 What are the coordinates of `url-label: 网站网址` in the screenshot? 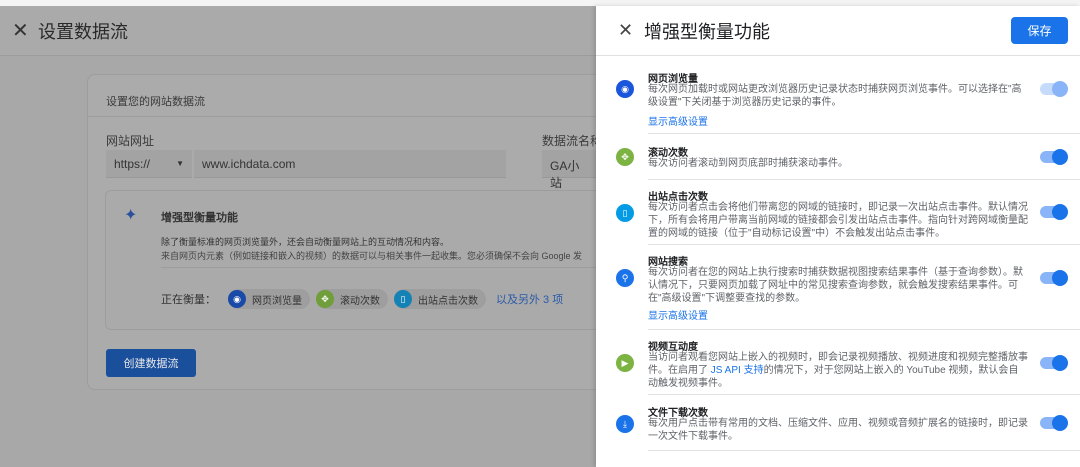 It's located at (130, 141).